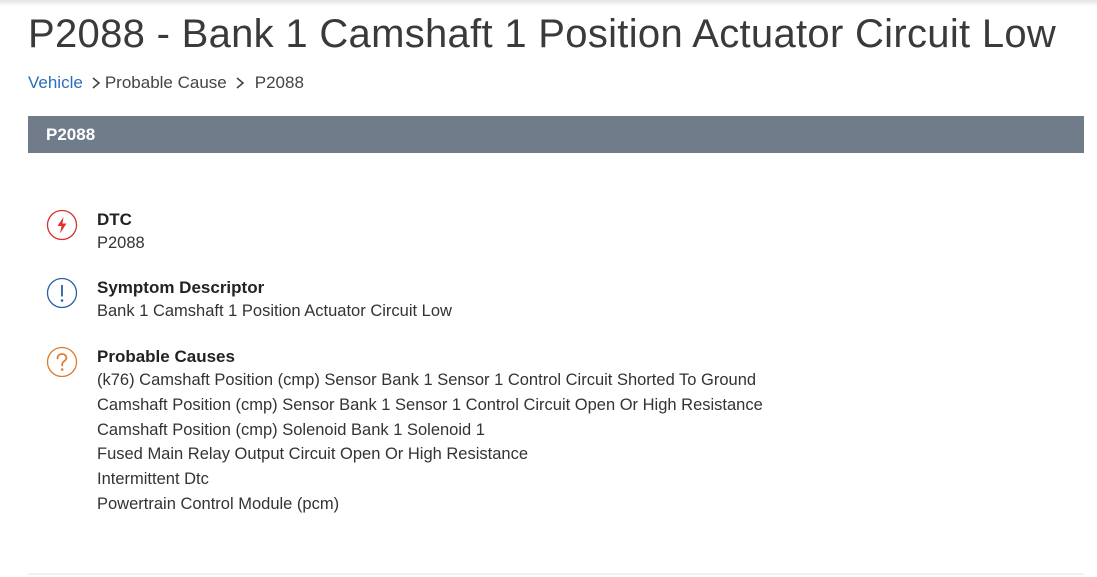  I want to click on dtc-row: DTC P2088, so click(95, 232).